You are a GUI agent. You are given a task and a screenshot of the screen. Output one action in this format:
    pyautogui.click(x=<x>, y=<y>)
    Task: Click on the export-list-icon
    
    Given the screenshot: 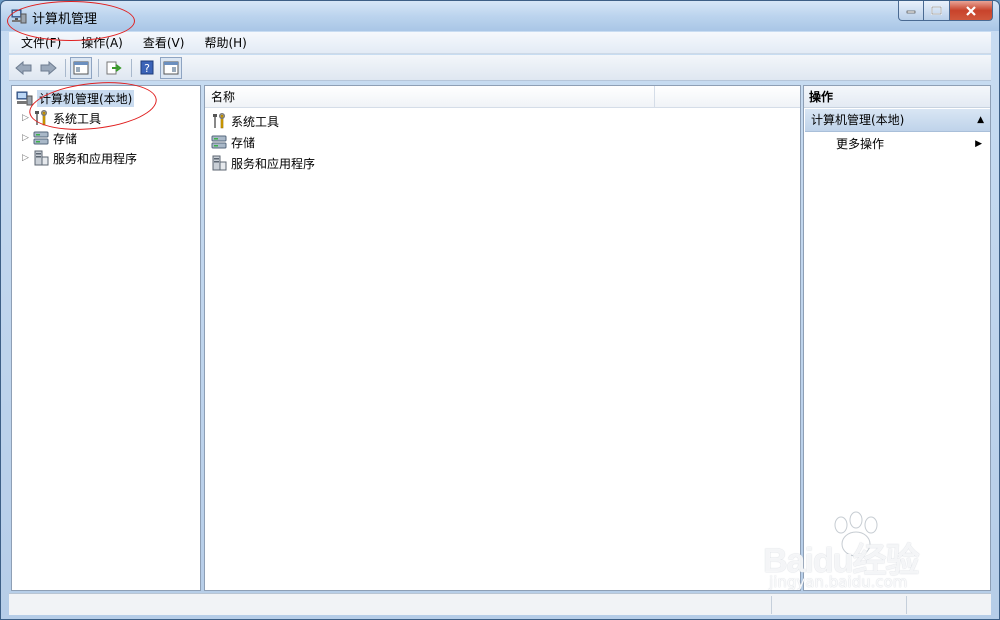 What is the action you would take?
    pyautogui.click(x=114, y=67)
    